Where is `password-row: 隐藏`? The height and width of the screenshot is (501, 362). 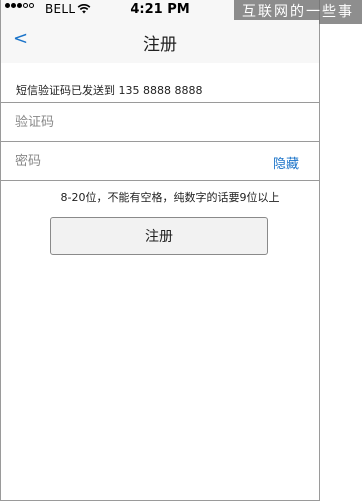
password-row: 隐藏 is located at coordinates (160, 161).